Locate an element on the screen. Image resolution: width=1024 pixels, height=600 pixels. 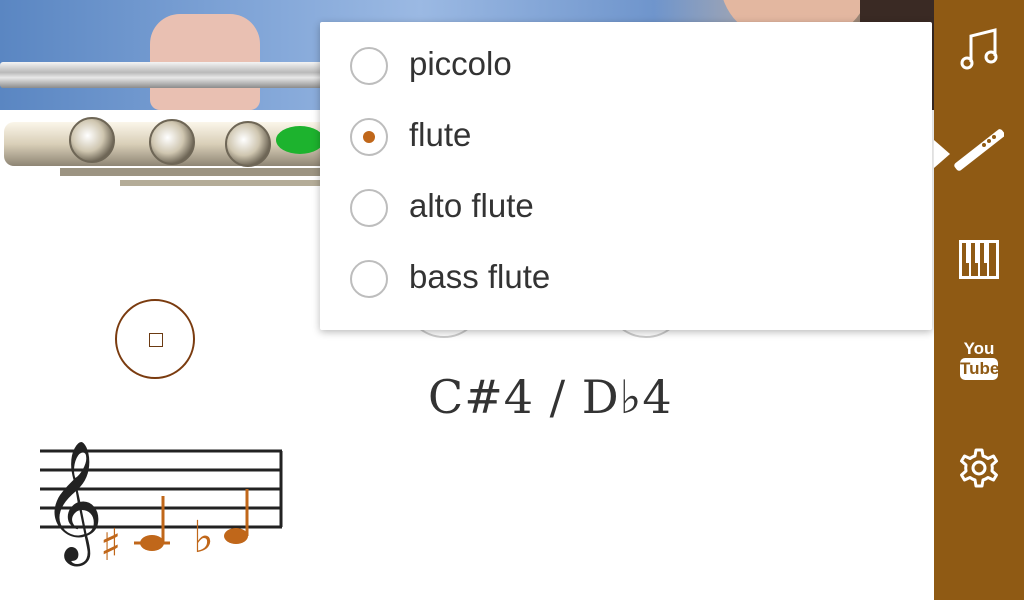
stop-button is located at coordinates (155, 339).